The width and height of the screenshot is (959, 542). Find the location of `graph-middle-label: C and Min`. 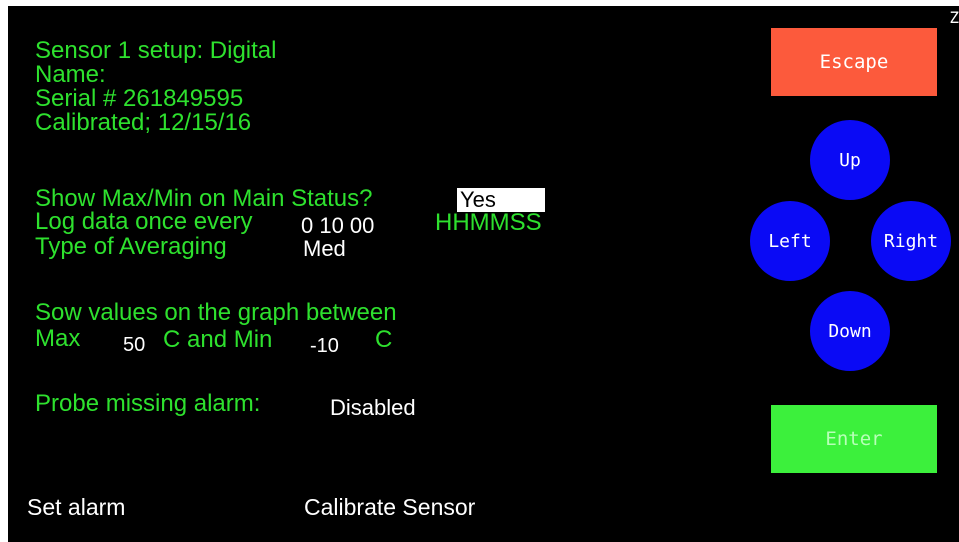

graph-middle-label: C and Min is located at coordinates (218, 339).